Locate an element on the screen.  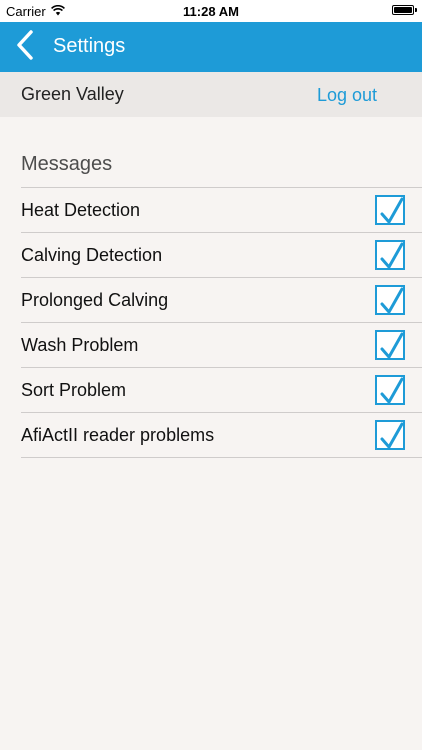
list-item-heat-detection: Heat Detection is located at coordinates (221, 209).